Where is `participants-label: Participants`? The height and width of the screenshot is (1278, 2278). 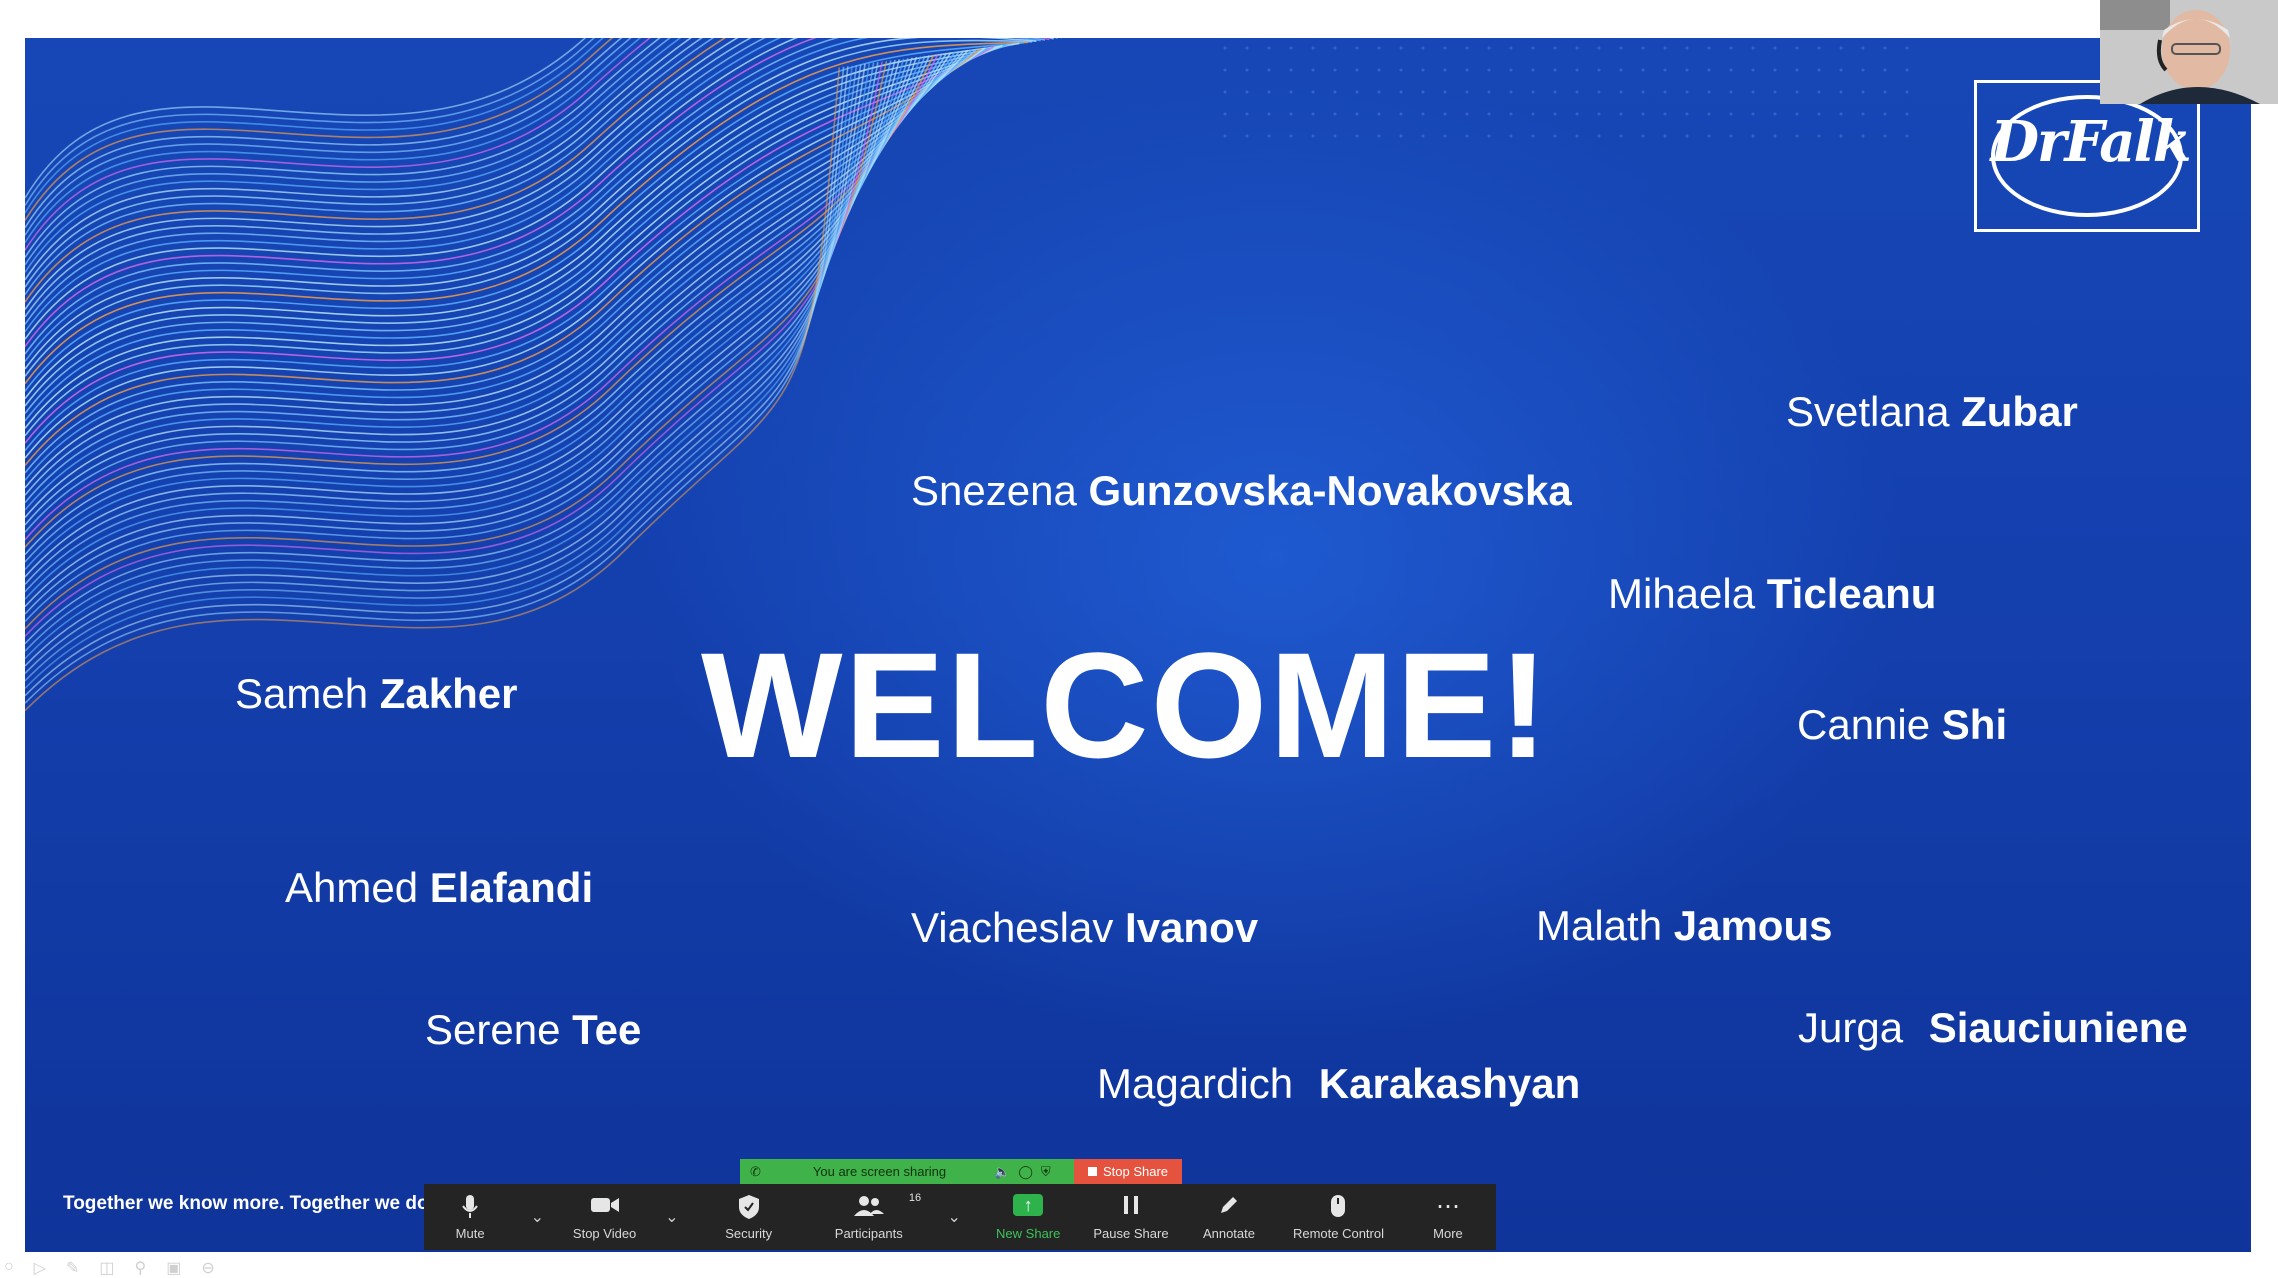 participants-label: Participants is located at coordinates (868, 1233).